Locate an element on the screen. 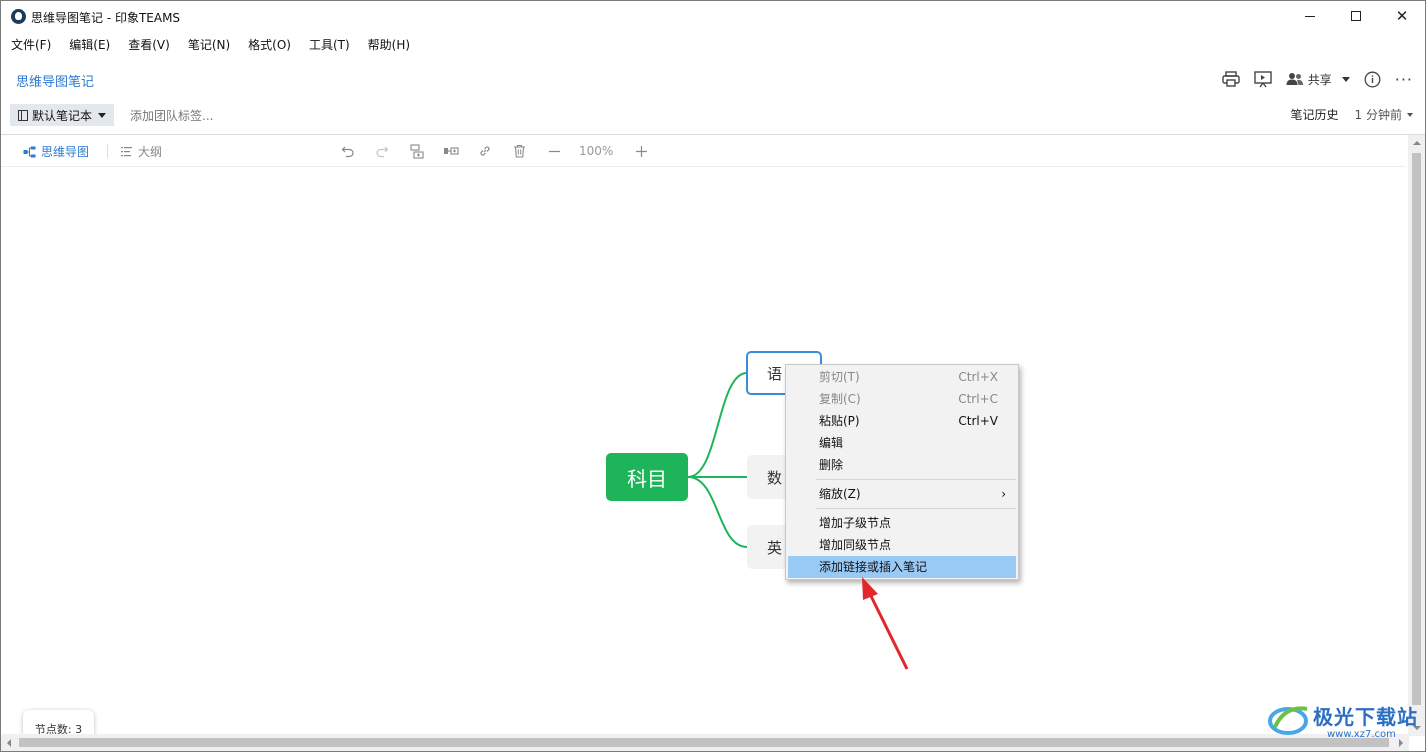 The image size is (1426, 752). zoom-in-icon is located at coordinates (641, 151).